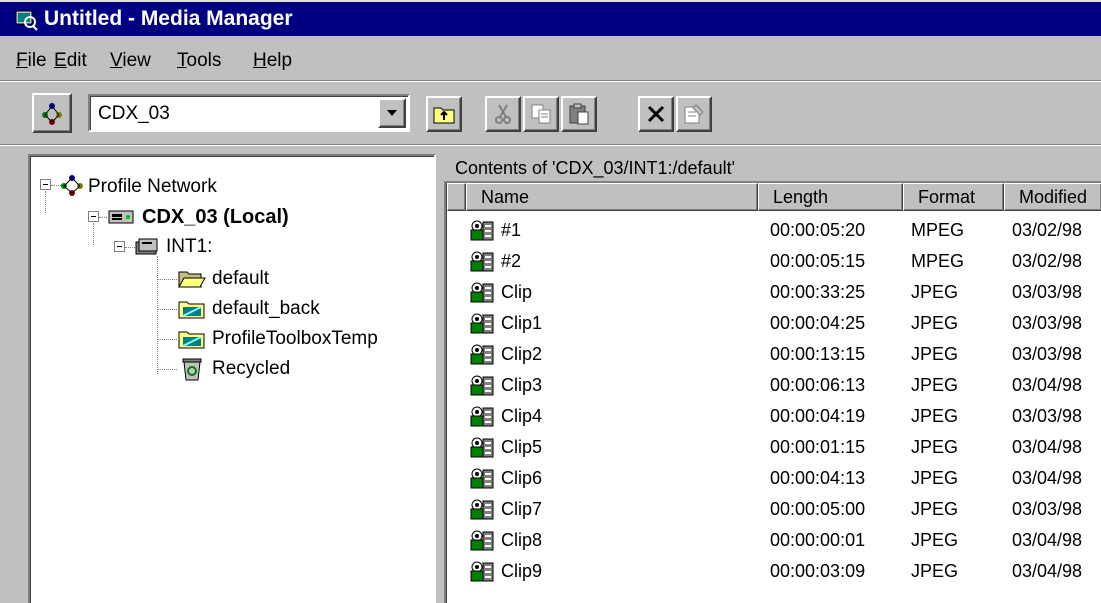 The image size is (1101, 603). What do you see at coordinates (31, 61) in the screenshot?
I see `menu-file: File` at bounding box center [31, 61].